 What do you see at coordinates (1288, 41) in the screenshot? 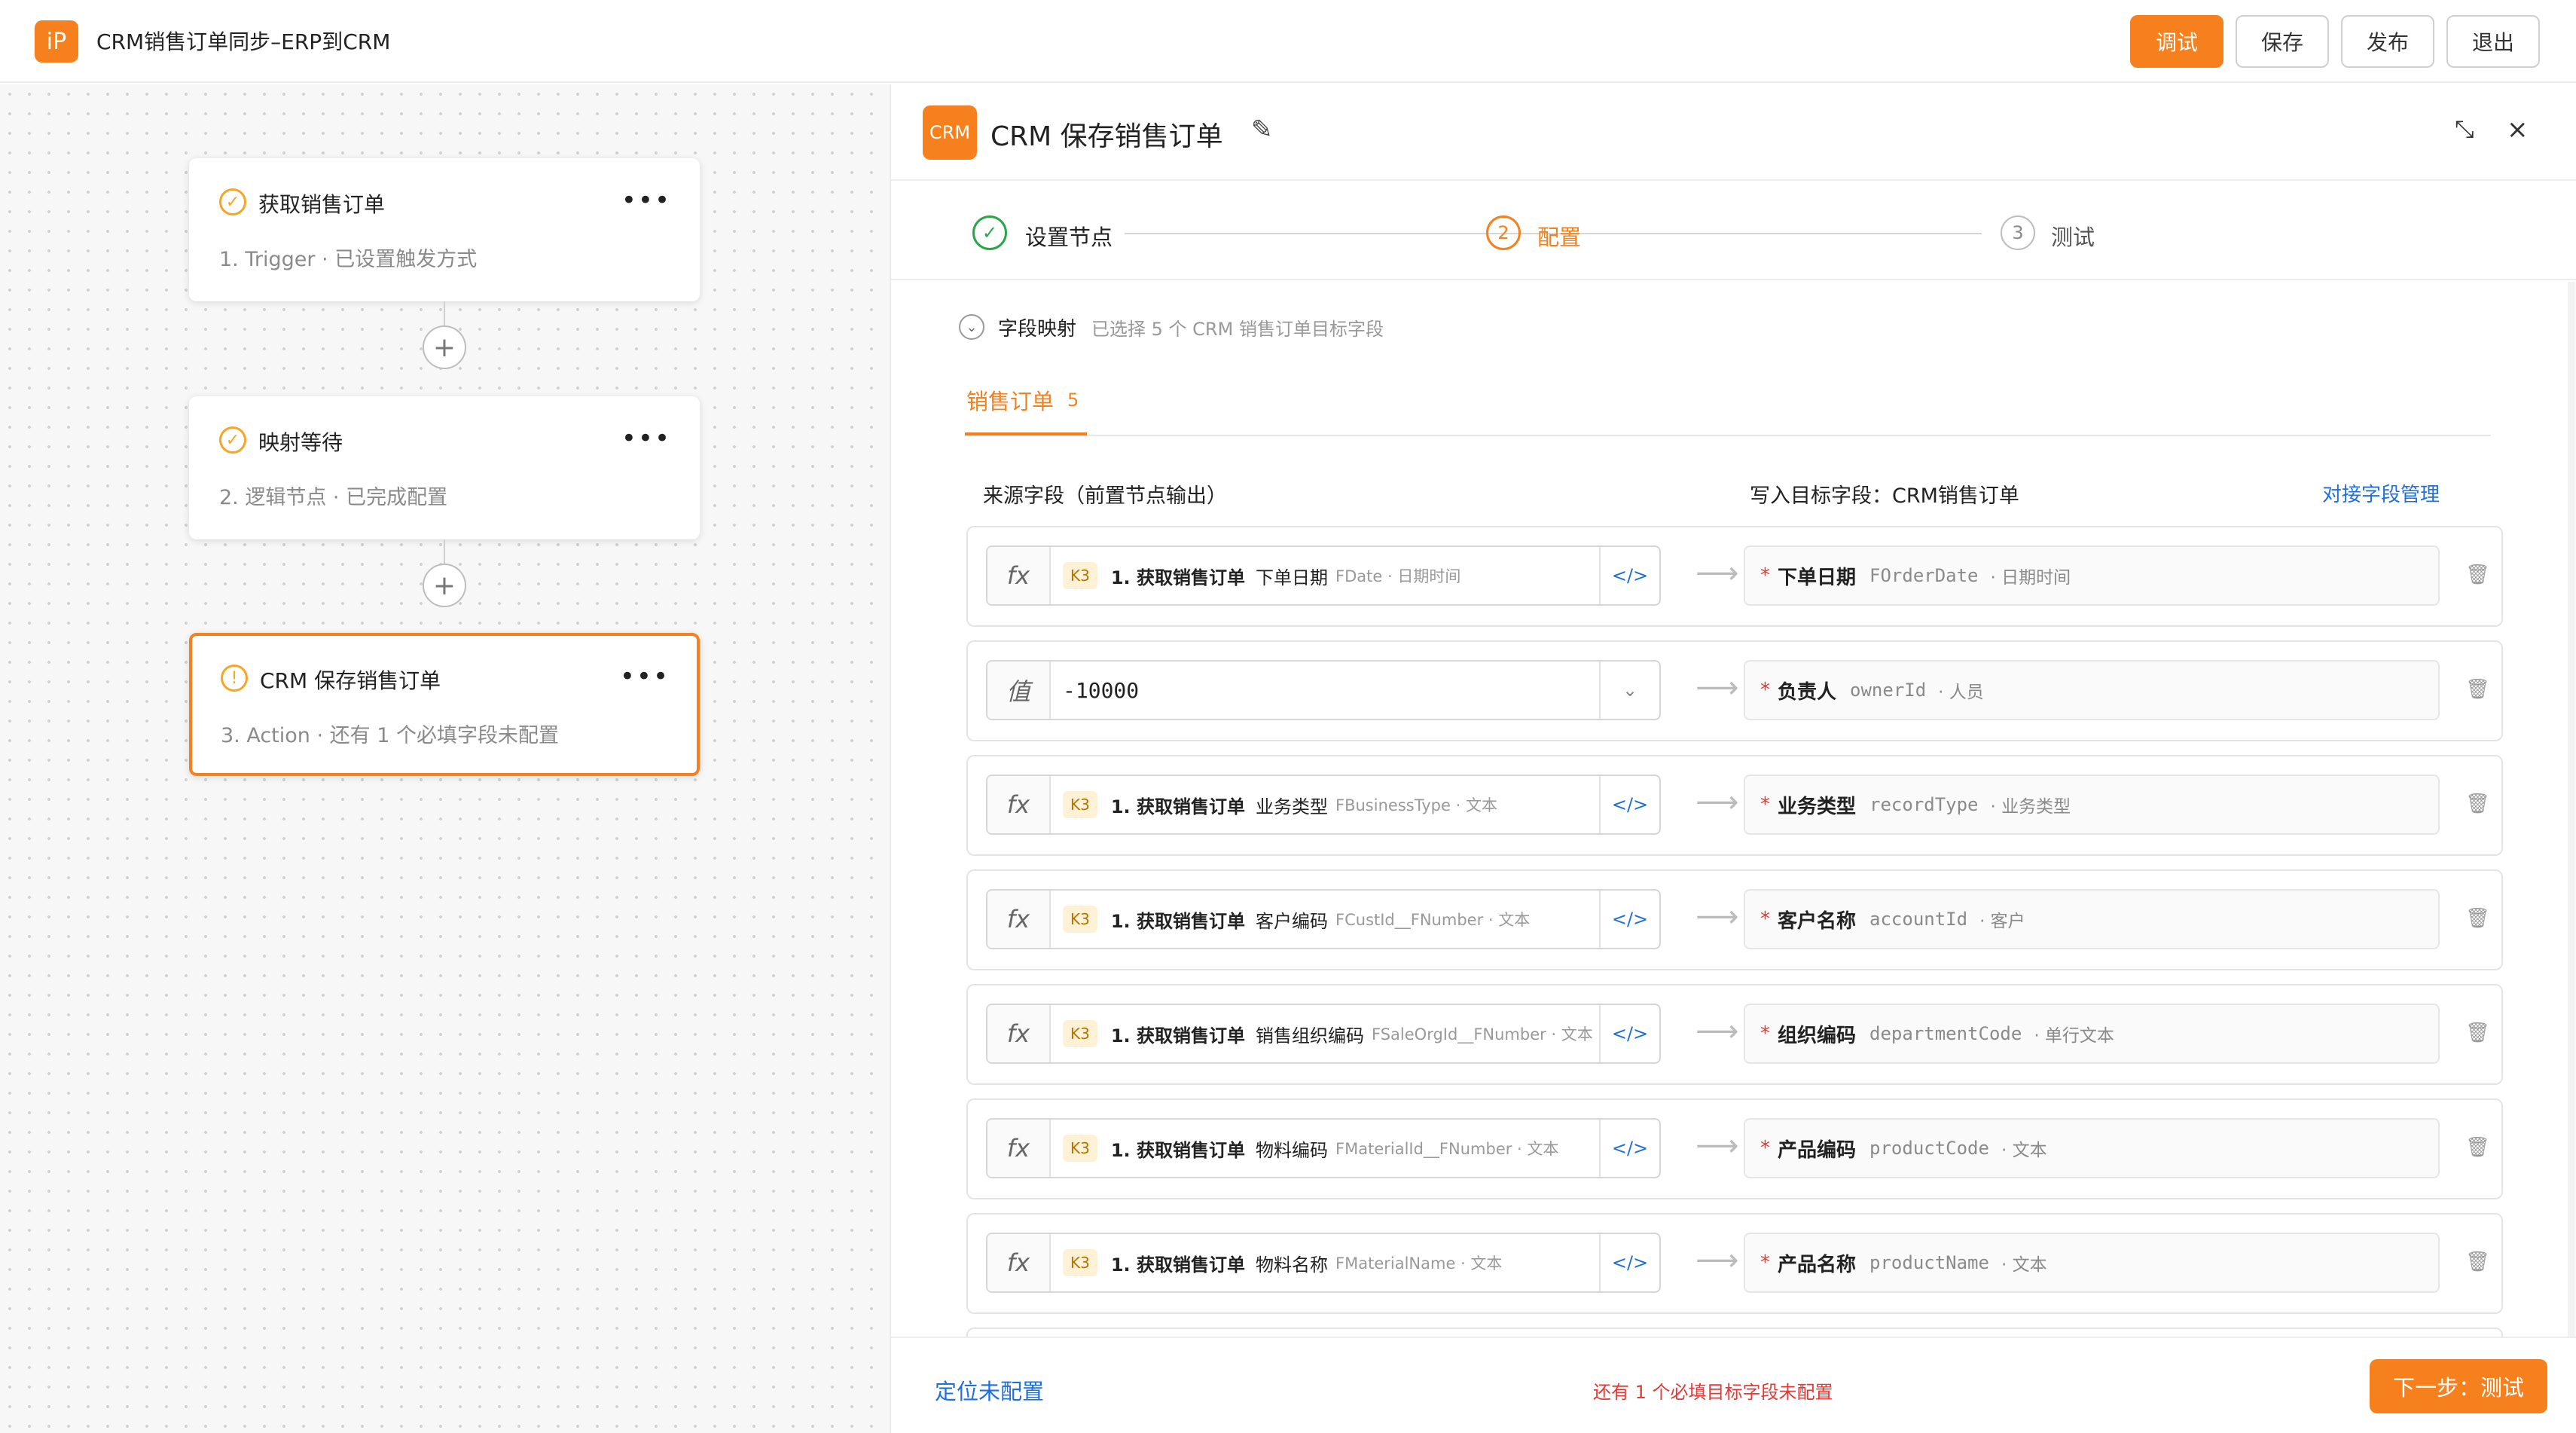
I see `top-bar: iP CRM销售订单同步–ERP到CRM 调试 保存 发布 退出` at bounding box center [1288, 41].